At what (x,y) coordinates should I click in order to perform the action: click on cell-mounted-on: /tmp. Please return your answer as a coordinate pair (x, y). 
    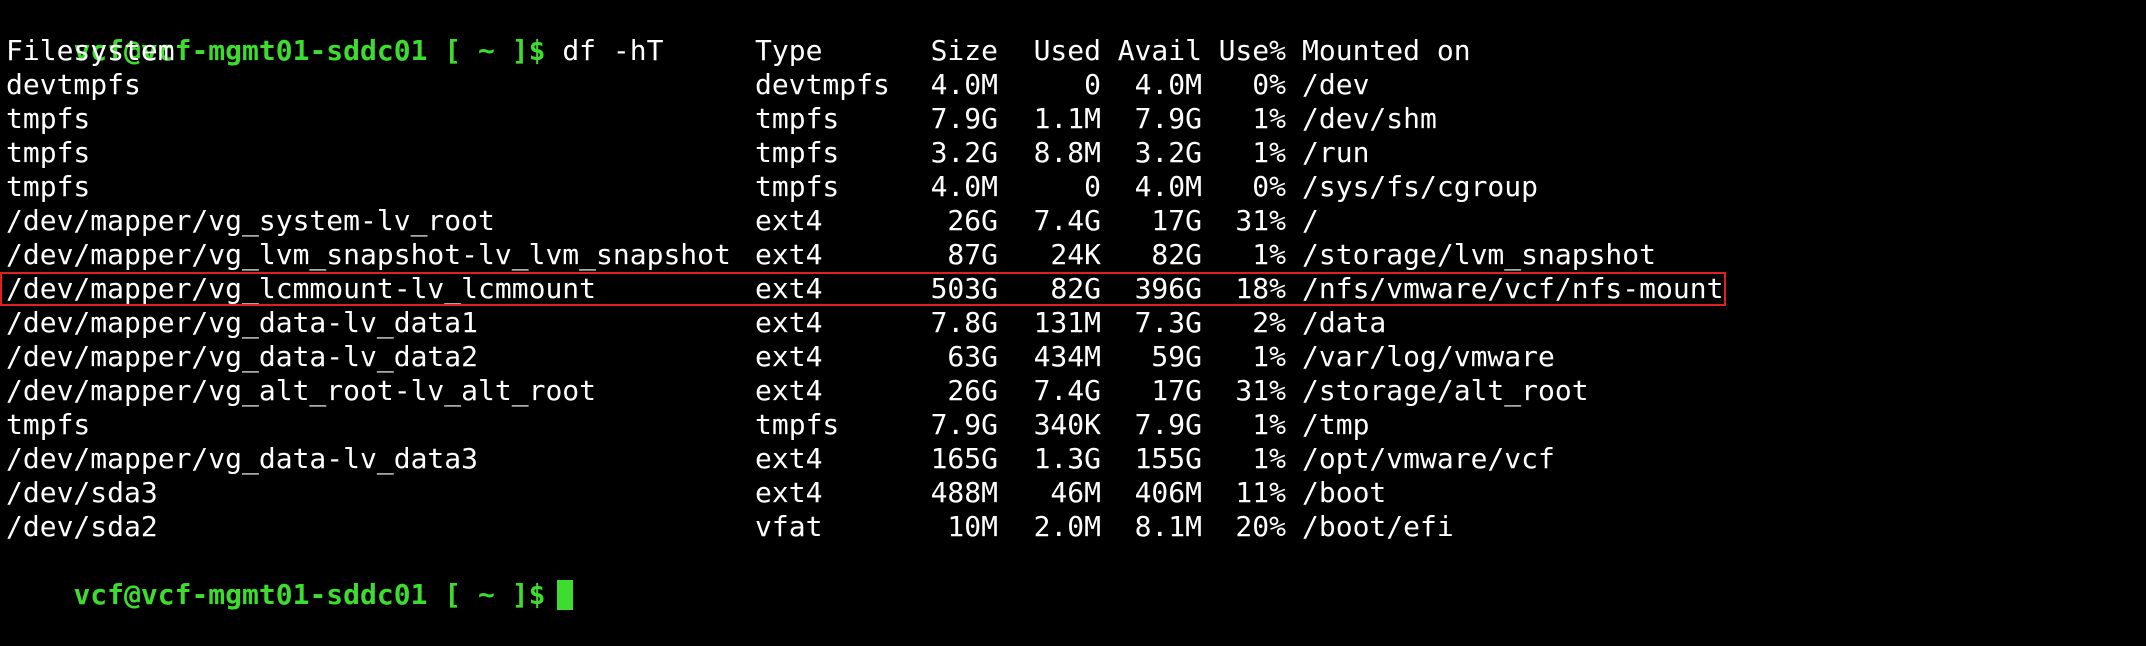
    Looking at the image, I should click on (1336, 424).